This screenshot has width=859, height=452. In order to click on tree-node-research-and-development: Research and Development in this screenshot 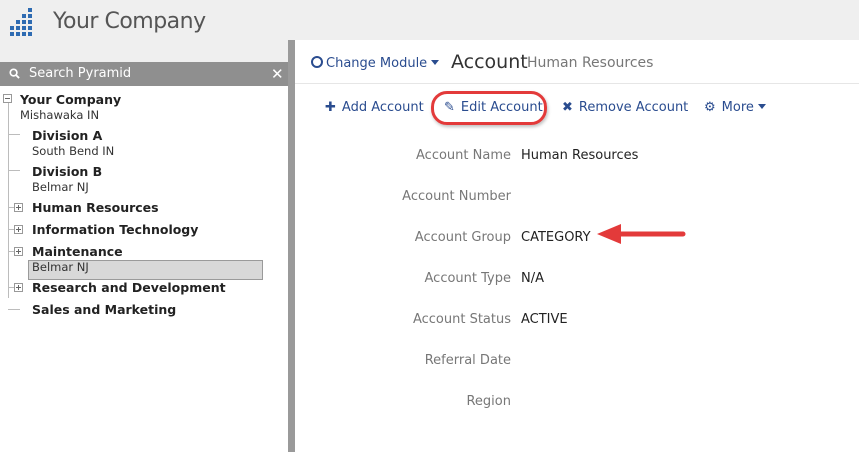, I will do `click(129, 287)`.